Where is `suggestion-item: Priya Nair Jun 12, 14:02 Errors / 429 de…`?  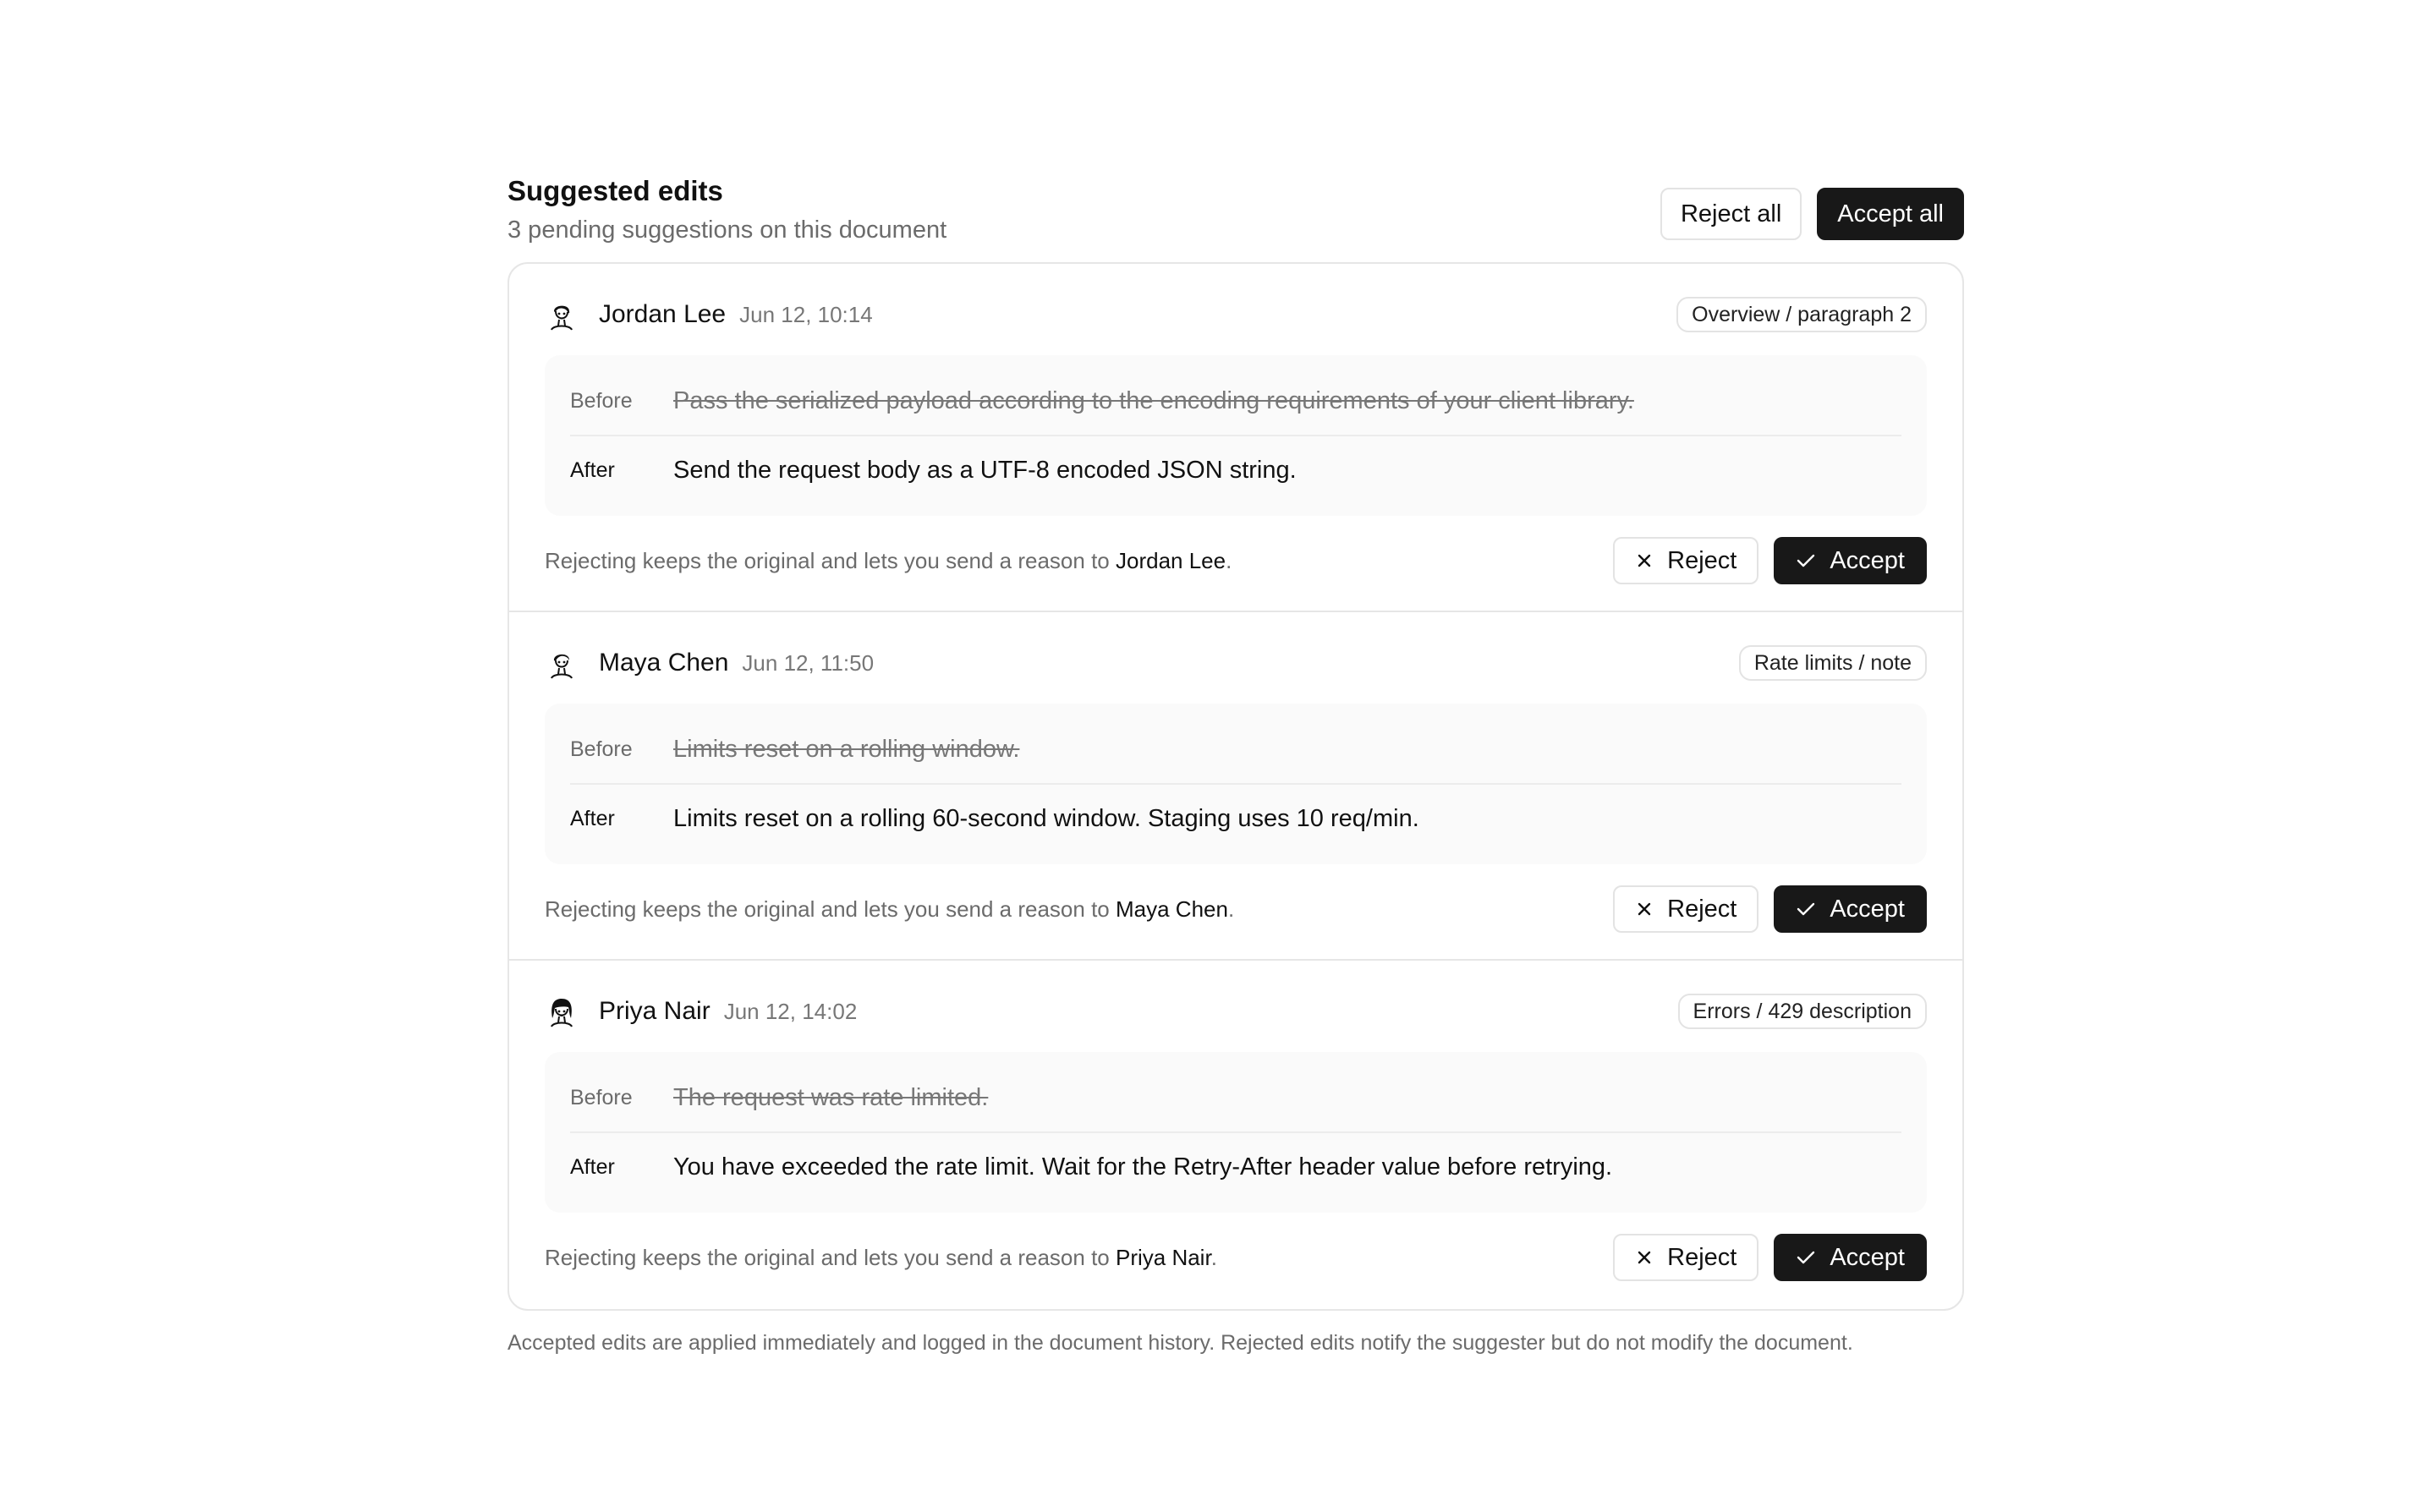
suggestion-item: Priya Nair Jun 12, 14:02 Errors / 429 de… is located at coordinates (1236, 1135).